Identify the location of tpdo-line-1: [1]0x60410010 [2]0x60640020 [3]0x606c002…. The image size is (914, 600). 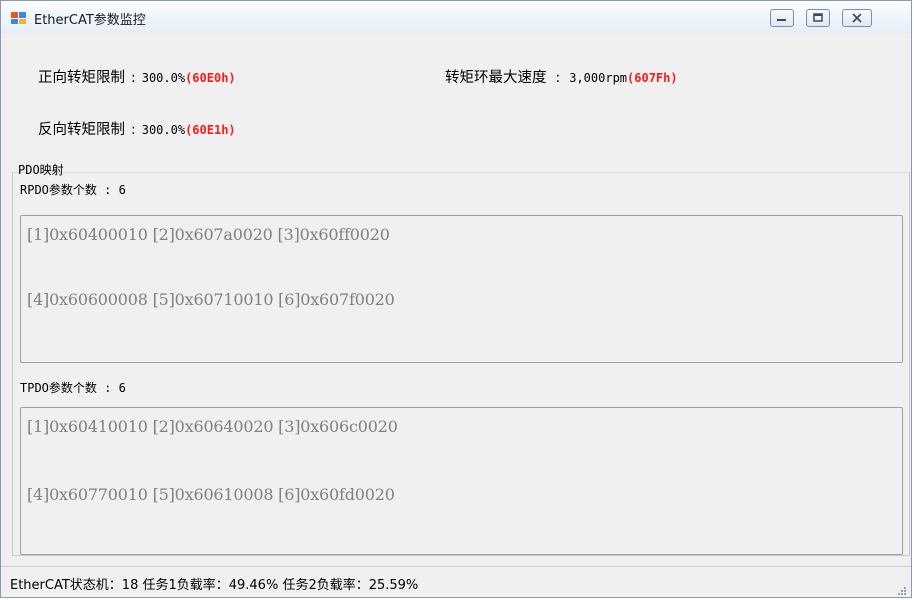
(212, 426).